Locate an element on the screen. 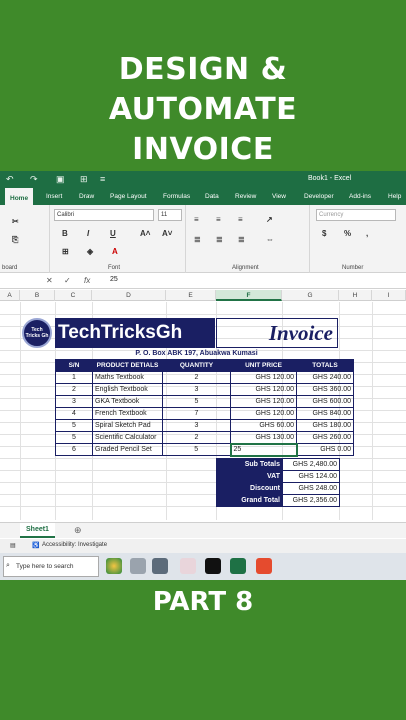 The image size is (406, 720). cell-unit-price: GHS 60.00 is located at coordinates (263, 425).